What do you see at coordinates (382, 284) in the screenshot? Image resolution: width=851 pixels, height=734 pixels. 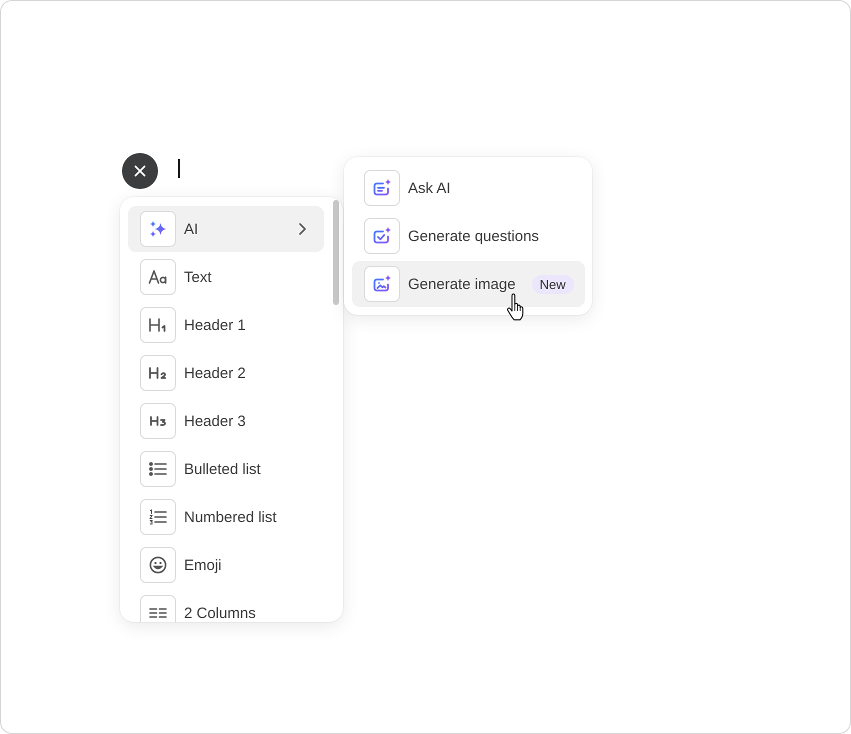 I see `image-sparkle-icon` at bounding box center [382, 284].